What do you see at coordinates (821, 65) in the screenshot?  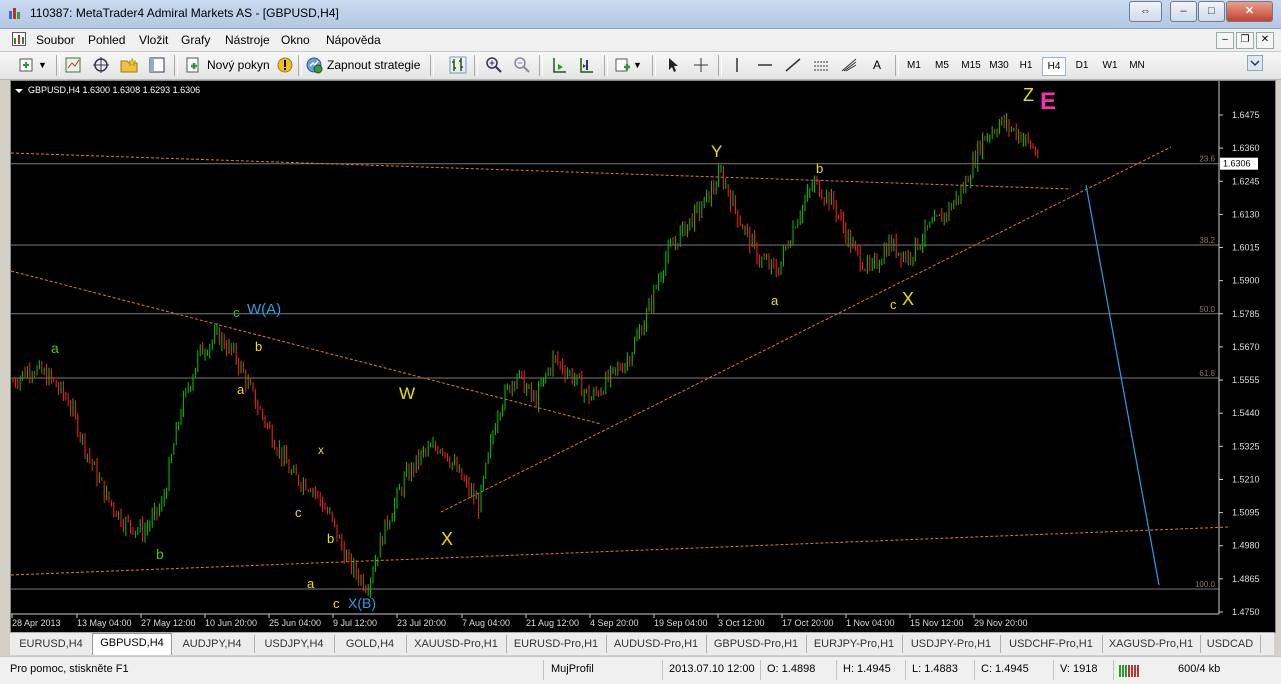 I see `equidistant-channel-icon` at bounding box center [821, 65].